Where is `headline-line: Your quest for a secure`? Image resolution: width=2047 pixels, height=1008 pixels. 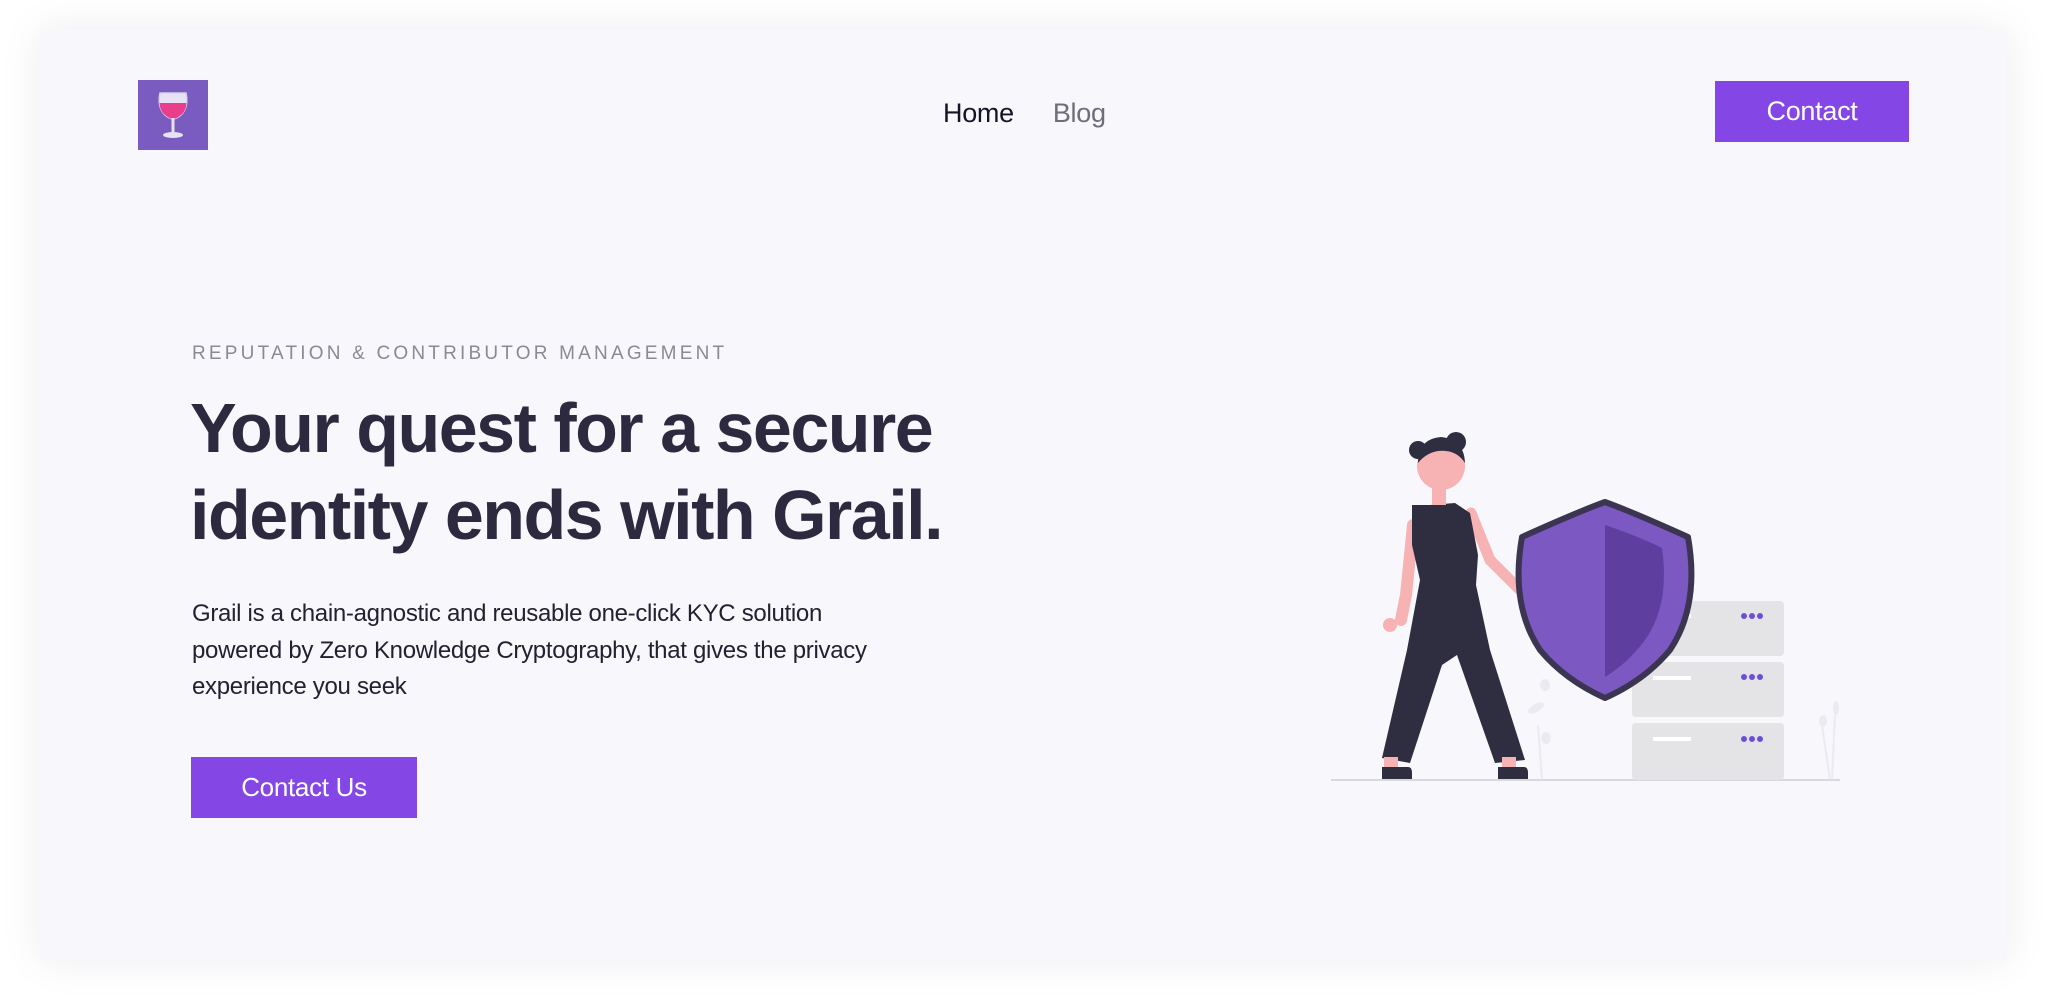 headline-line: Your quest for a secure is located at coordinates (562, 428).